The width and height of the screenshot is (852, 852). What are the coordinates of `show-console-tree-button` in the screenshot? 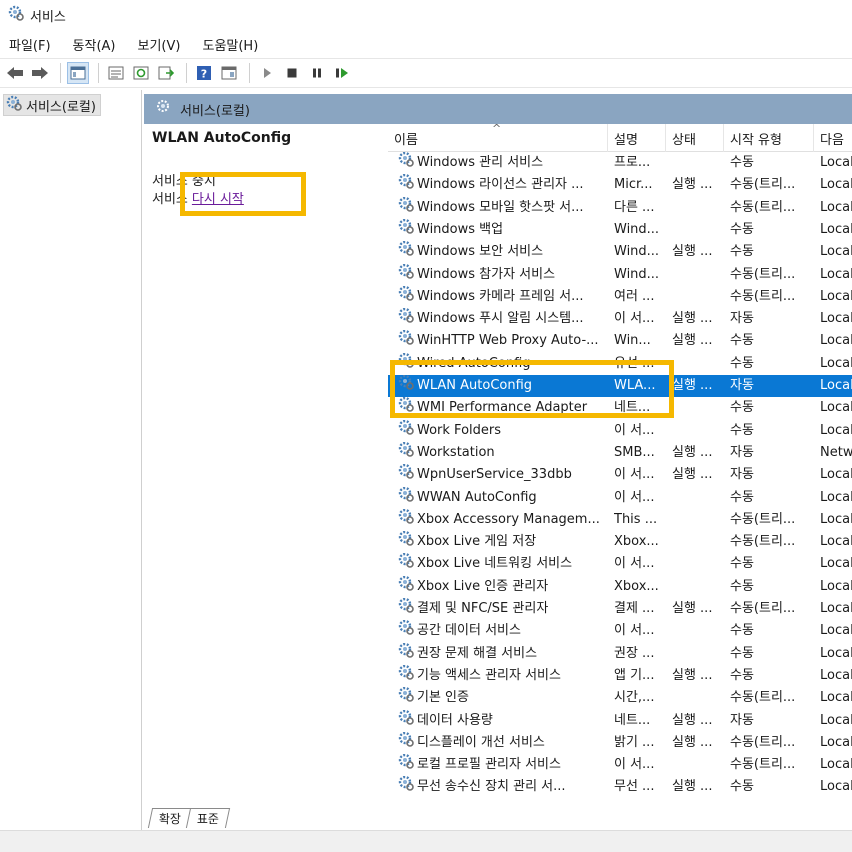 It's located at (78, 73).